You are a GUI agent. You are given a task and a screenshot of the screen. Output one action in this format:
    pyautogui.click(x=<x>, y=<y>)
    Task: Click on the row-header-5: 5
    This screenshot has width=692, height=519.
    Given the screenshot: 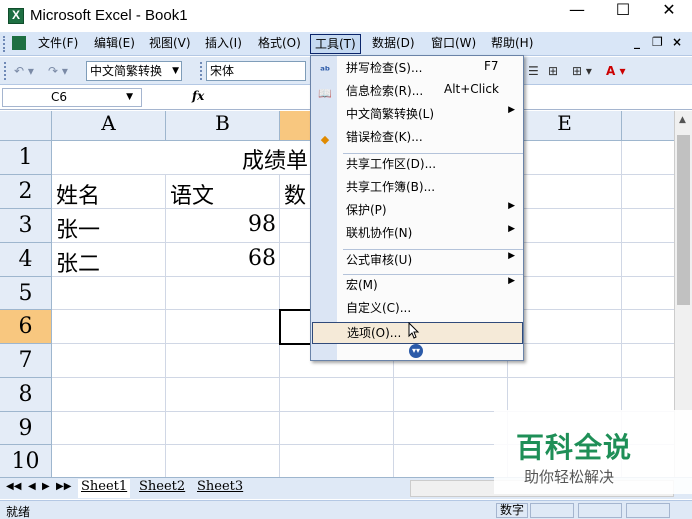 What is the action you would take?
    pyautogui.click(x=26, y=293)
    